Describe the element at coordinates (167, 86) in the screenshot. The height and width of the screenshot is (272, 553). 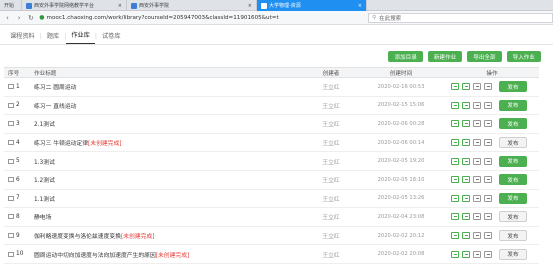
I see `row-title-cell: 练习二 圆周运动` at that location.